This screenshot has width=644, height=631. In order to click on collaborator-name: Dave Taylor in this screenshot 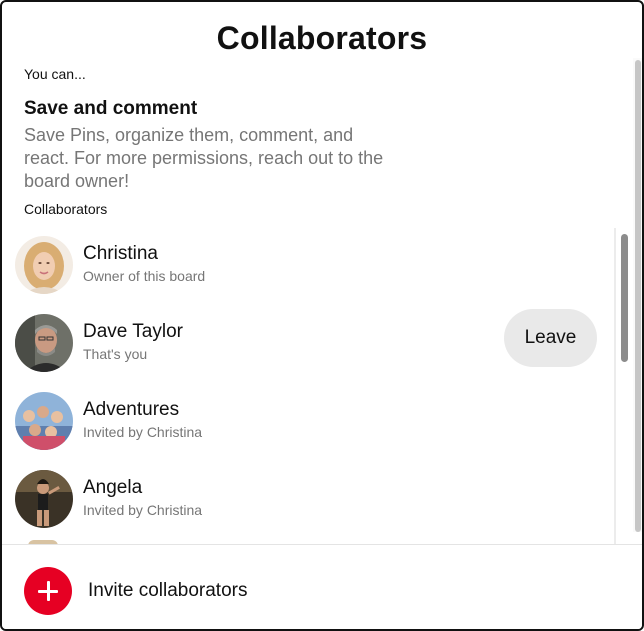, I will do `click(133, 331)`.